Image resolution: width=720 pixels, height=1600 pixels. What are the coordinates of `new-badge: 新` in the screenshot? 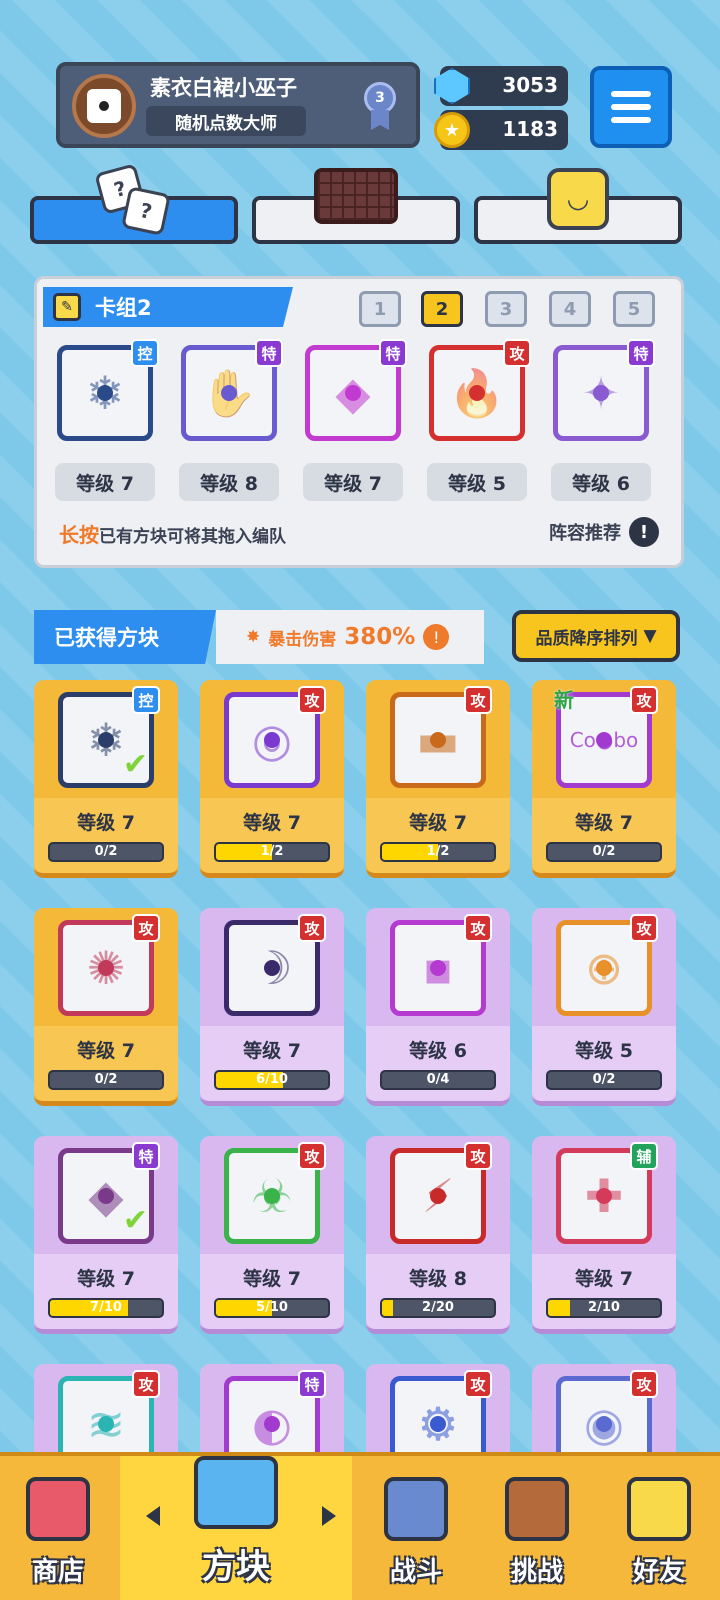 It's located at (564, 700).